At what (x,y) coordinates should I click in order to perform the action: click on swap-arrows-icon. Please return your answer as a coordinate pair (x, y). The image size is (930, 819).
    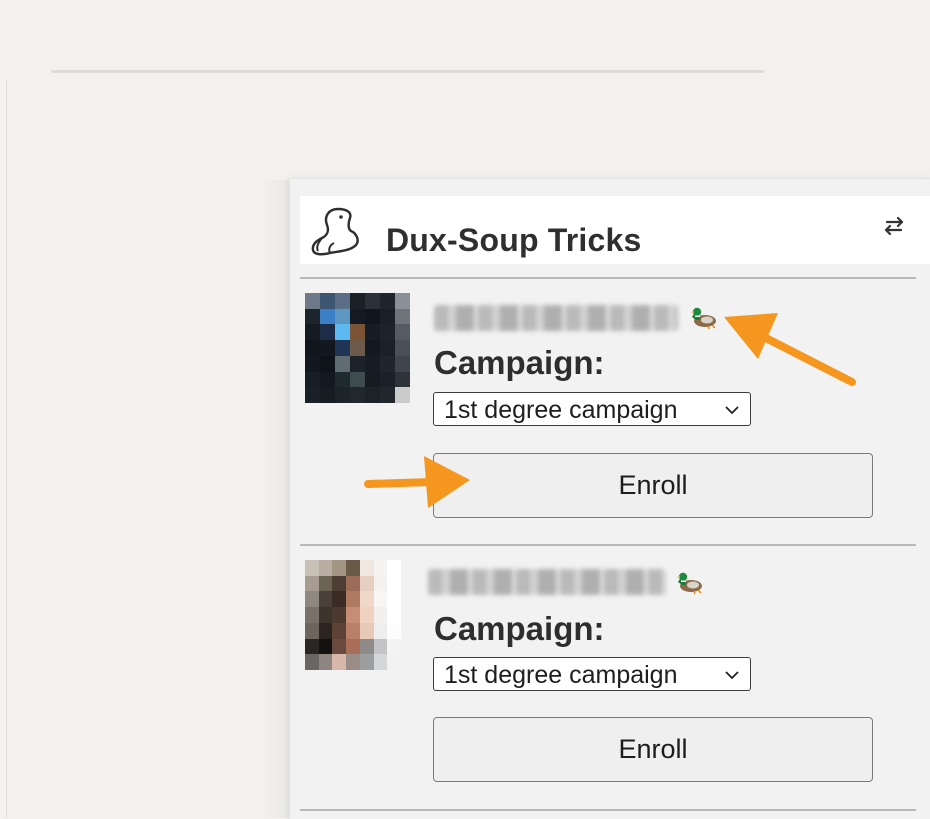
    Looking at the image, I should click on (894, 226).